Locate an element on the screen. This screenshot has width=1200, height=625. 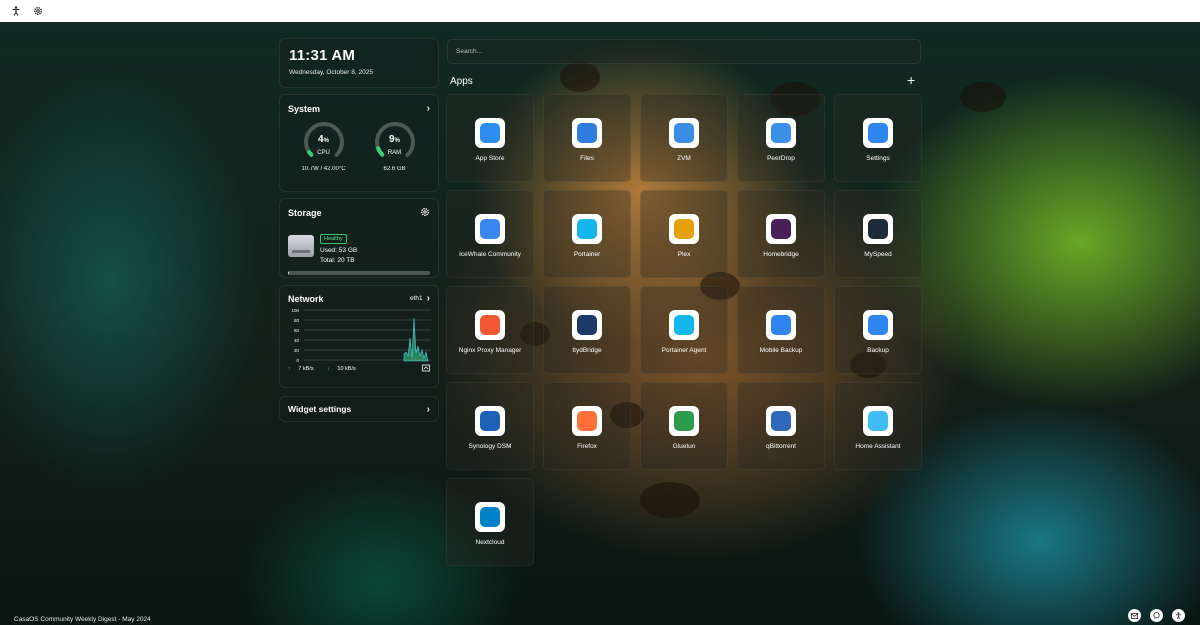
synology-dsm-icon is located at coordinates (490, 421).